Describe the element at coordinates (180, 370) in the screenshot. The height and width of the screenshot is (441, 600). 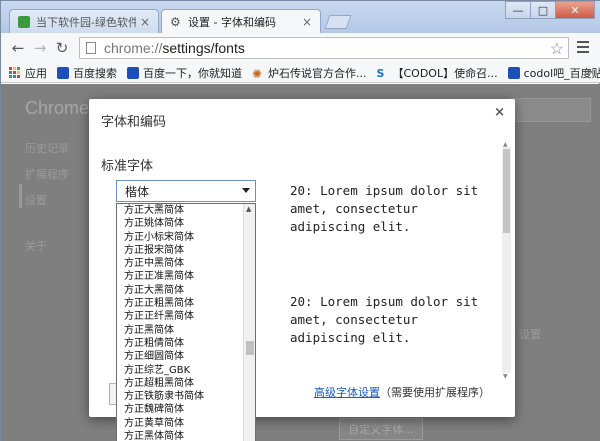
I see `font-option: 方正综艺_GBK` at that location.